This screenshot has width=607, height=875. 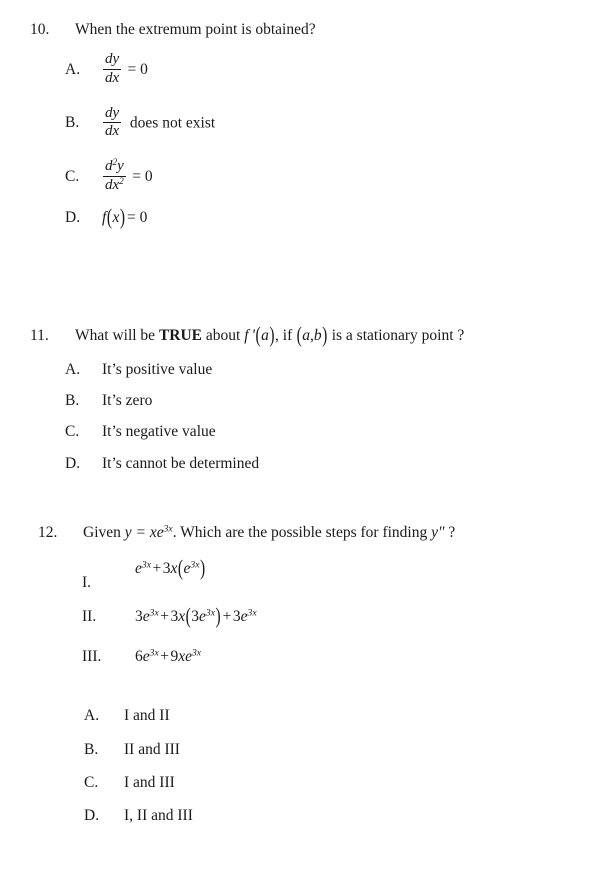 What do you see at coordinates (104, 532) in the screenshot?
I see `stem-text-1: Given` at bounding box center [104, 532].